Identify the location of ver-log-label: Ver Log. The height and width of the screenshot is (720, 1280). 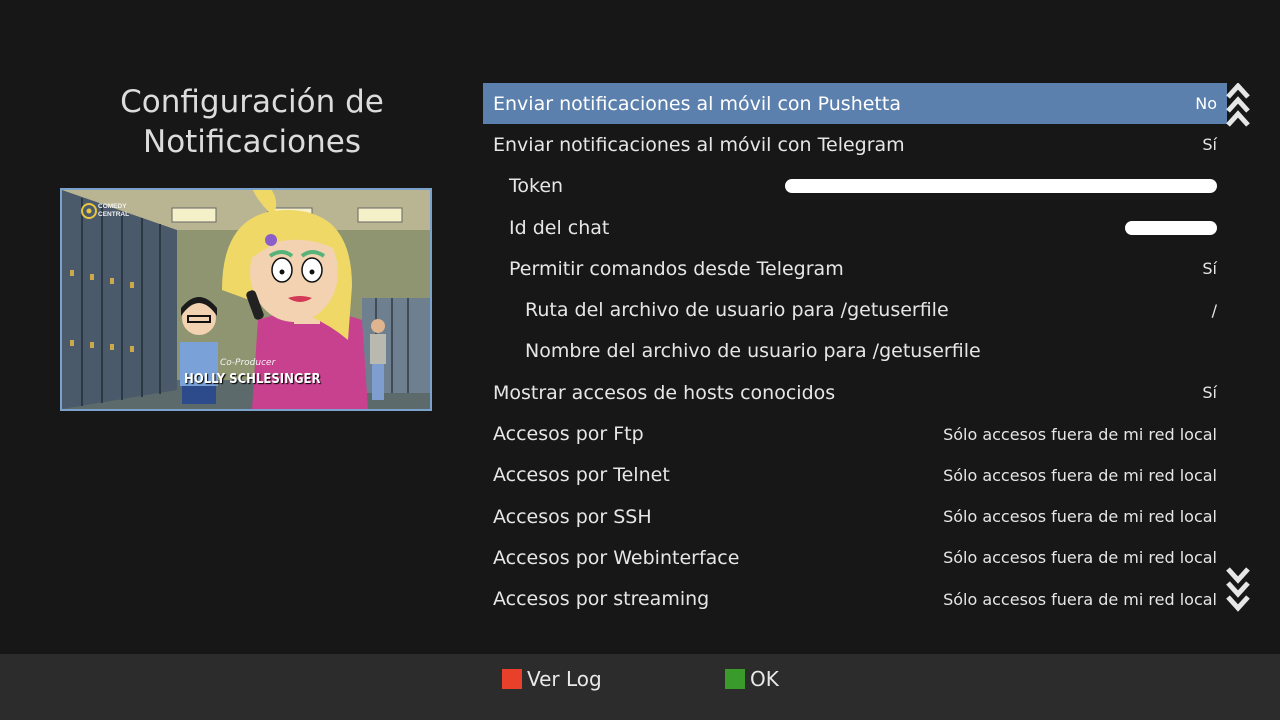
(564, 679).